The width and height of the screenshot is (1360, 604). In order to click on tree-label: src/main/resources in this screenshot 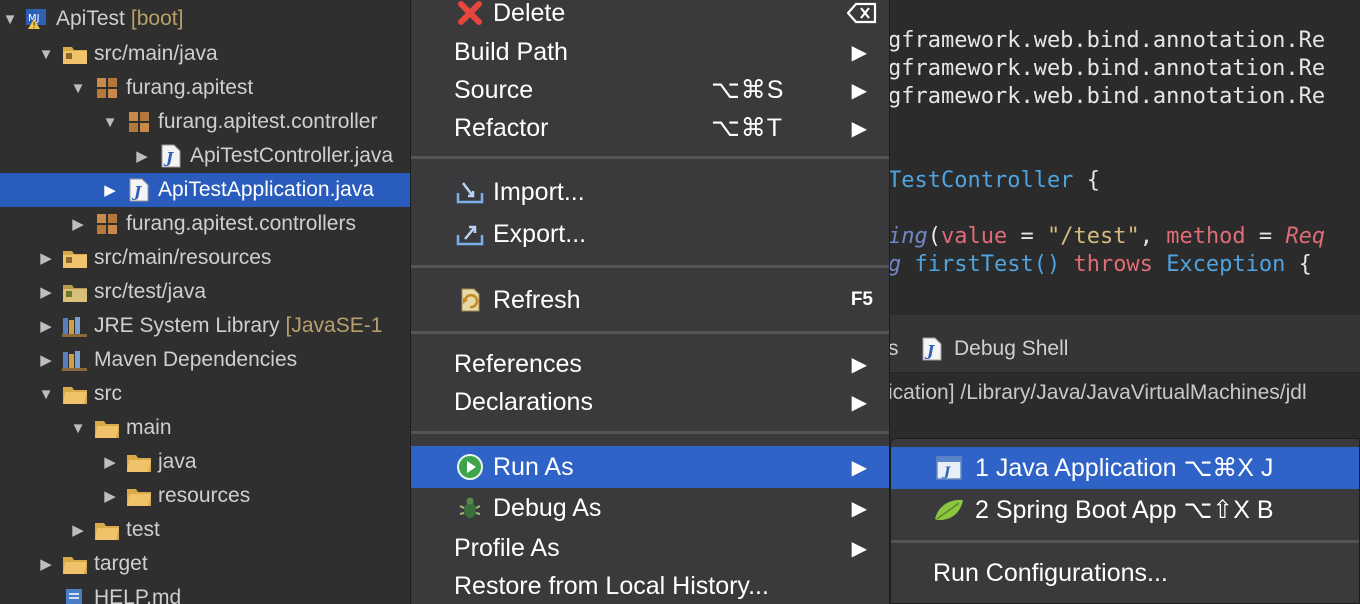, I will do `click(183, 257)`.